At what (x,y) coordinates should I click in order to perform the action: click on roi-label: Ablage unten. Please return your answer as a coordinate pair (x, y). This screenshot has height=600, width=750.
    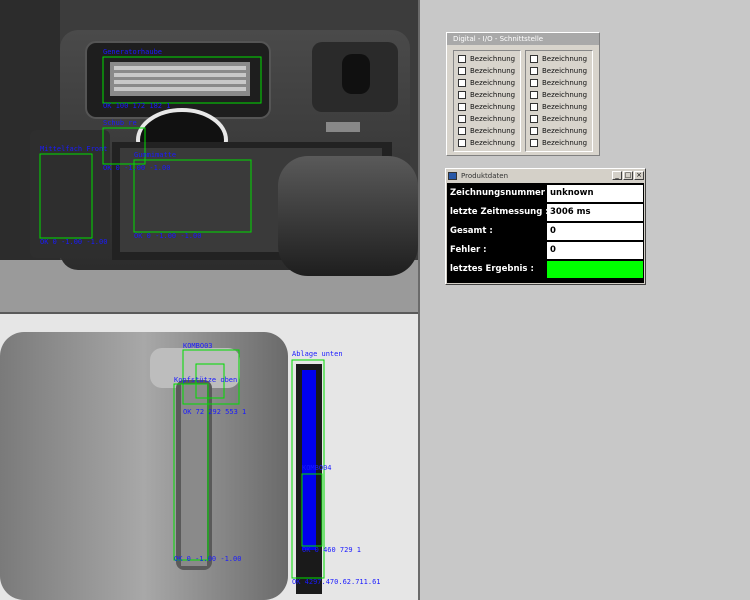
    Looking at the image, I should click on (317, 354).